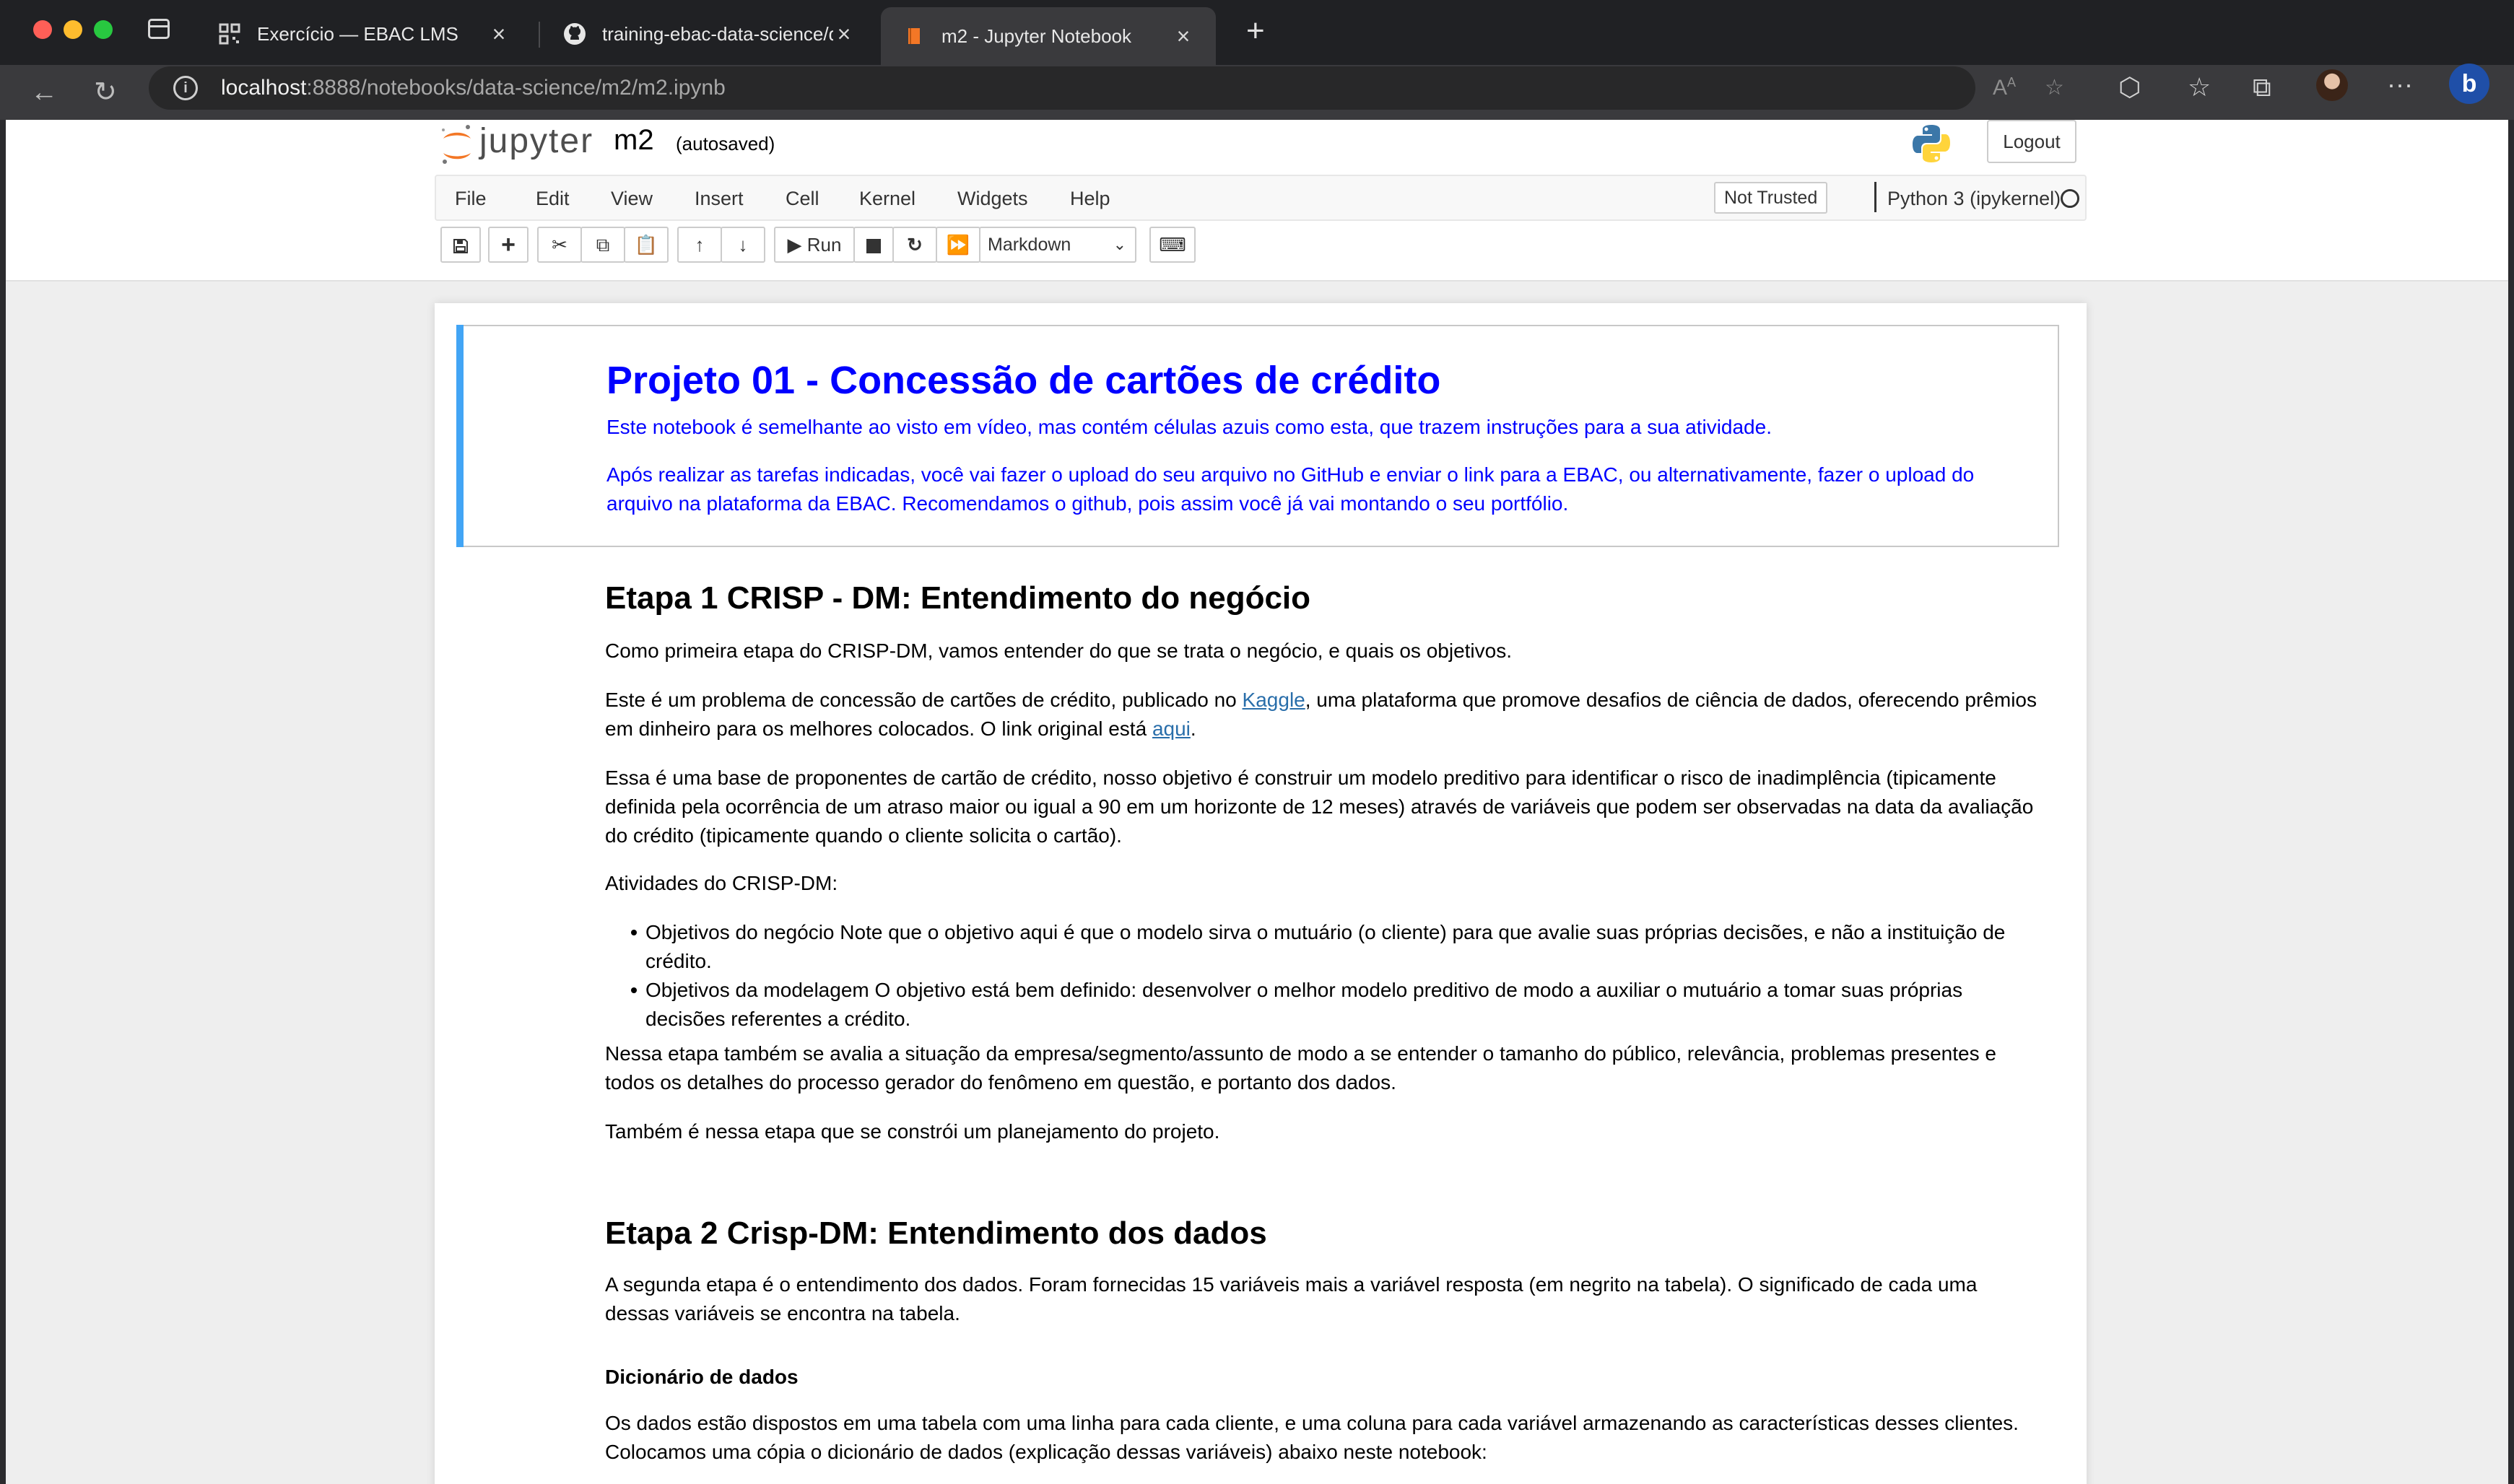 This screenshot has width=2514, height=1484. Describe the element at coordinates (1274, 700) in the screenshot. I see `kaggle-link: Kaggle` at that location.